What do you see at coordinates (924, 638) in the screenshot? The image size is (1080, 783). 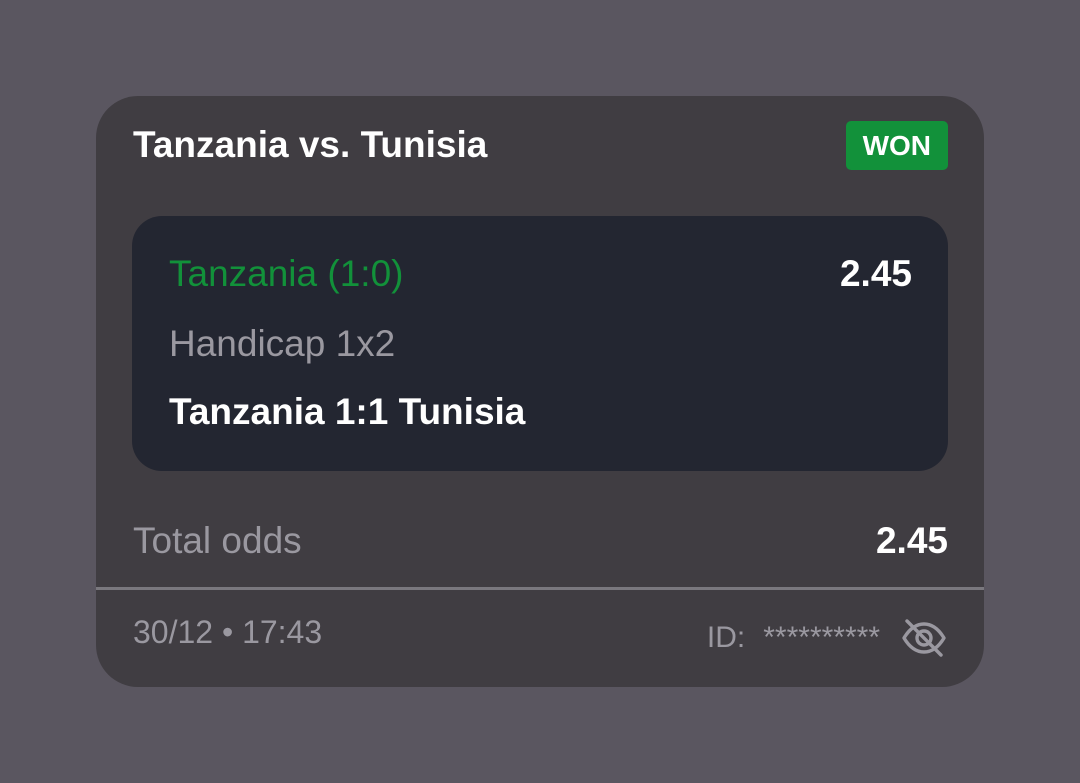 I see `eye-off-icon` at bounding box center [924, 638].